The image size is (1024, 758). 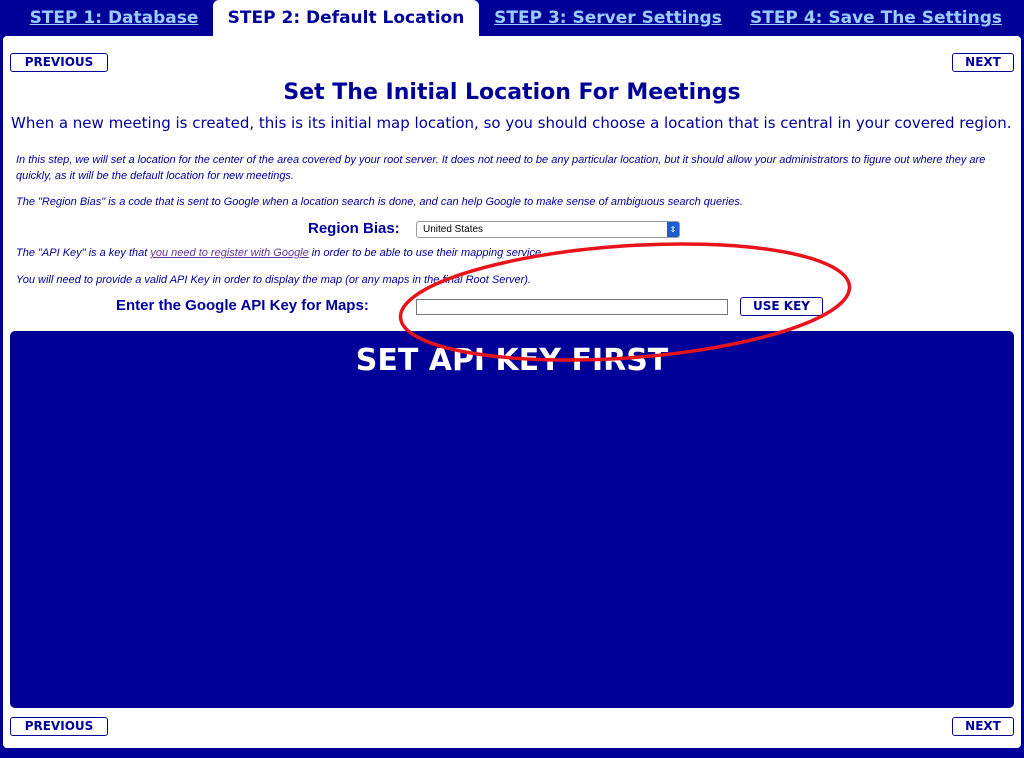 I want to click on tab-step-4: STEP 4: Save The Settings, so click(x=876, y=18).